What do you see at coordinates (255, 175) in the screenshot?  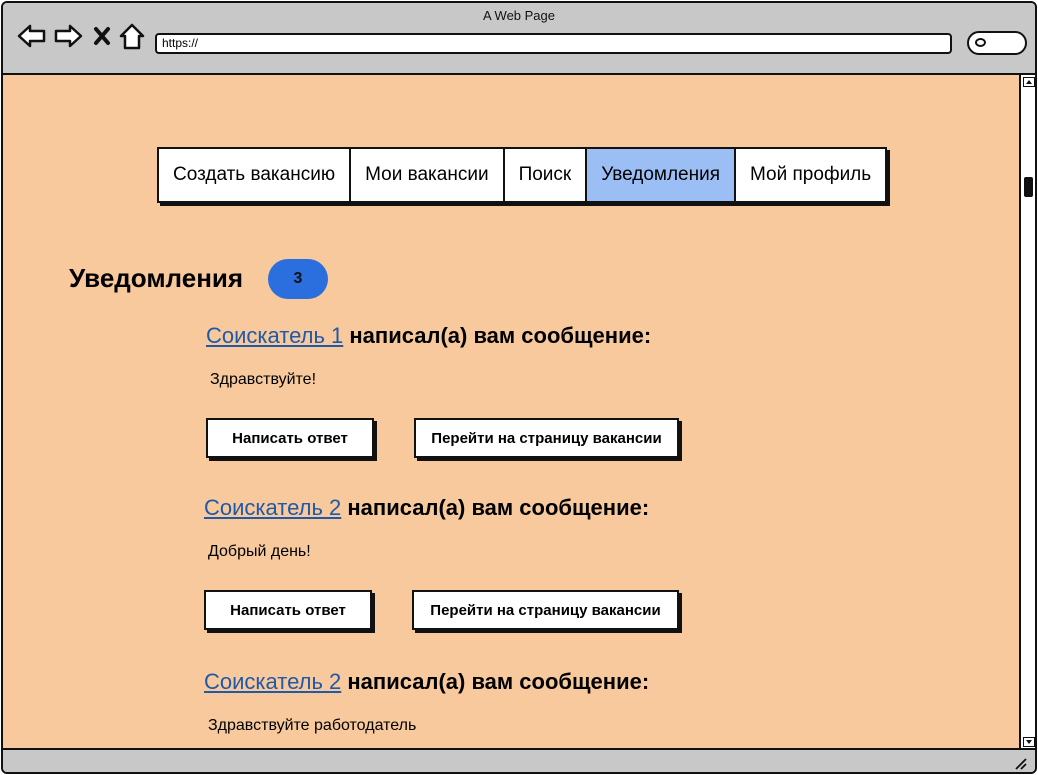 I see `tab-create-vacancy: Создать вакансию` at bounding box center [255, 175].